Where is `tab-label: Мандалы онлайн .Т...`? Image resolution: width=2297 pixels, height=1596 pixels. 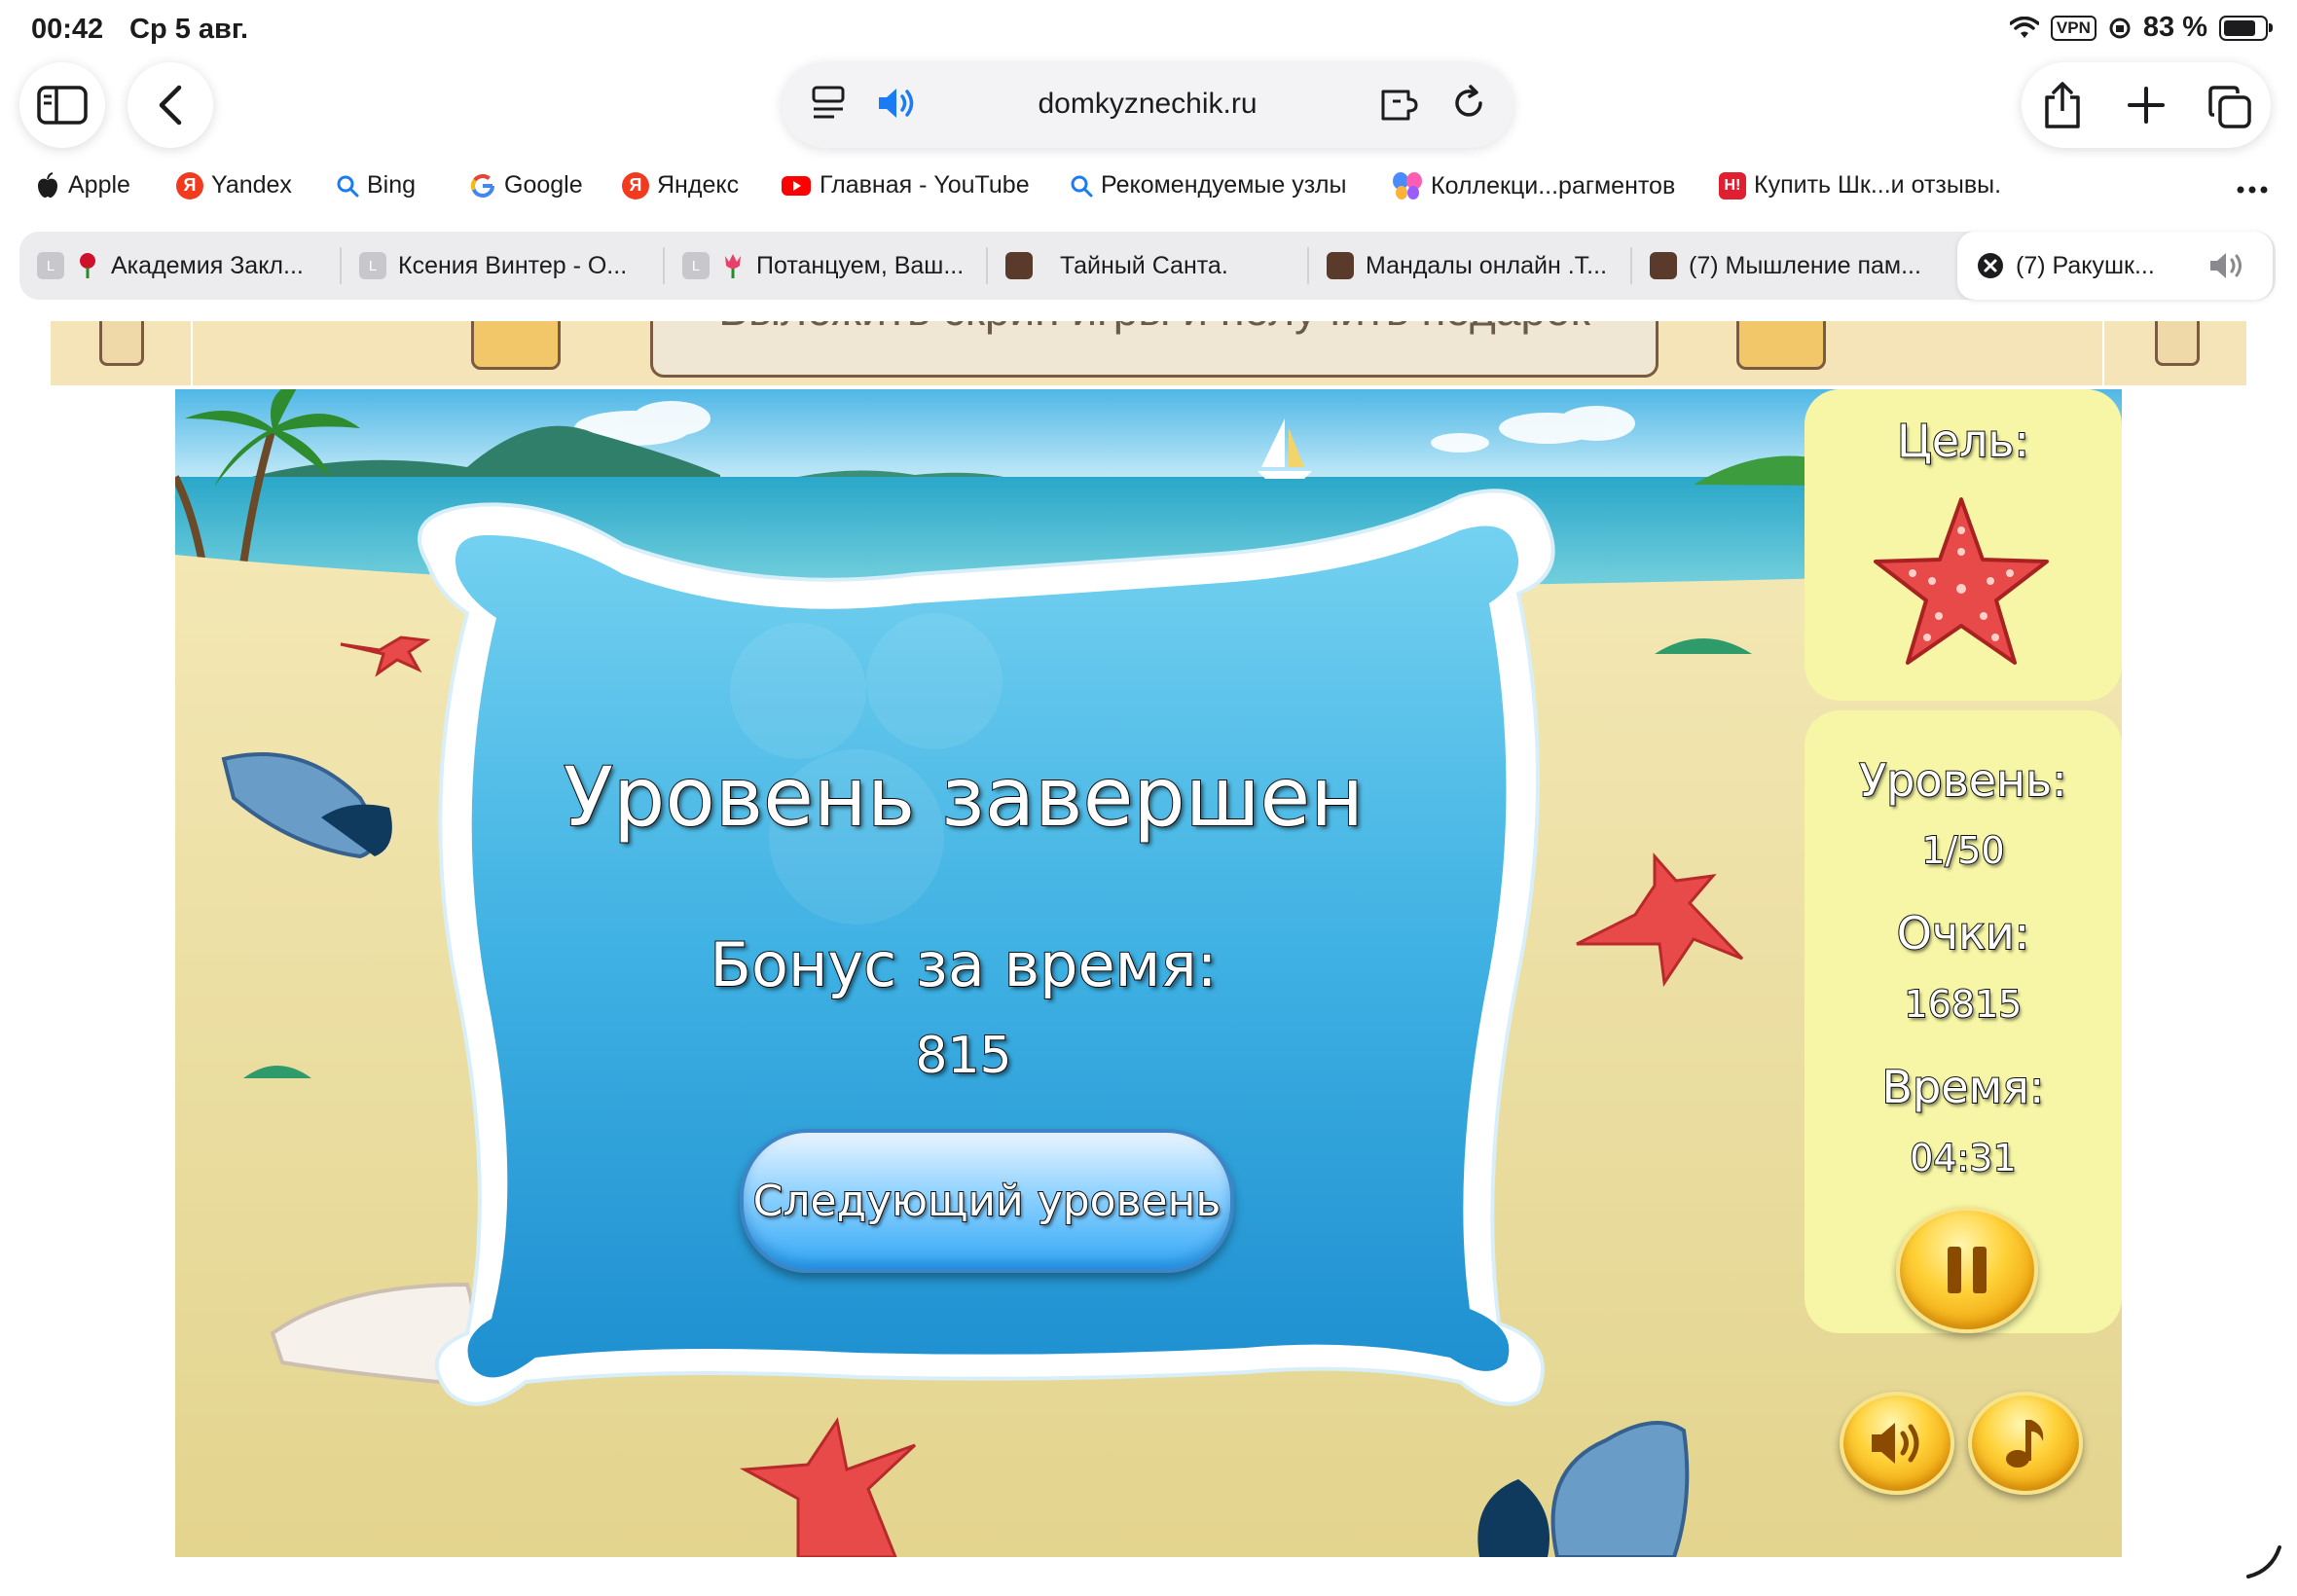 tab-label: Мандалы онлайн .Т... is located at coordinates (1487, 265).